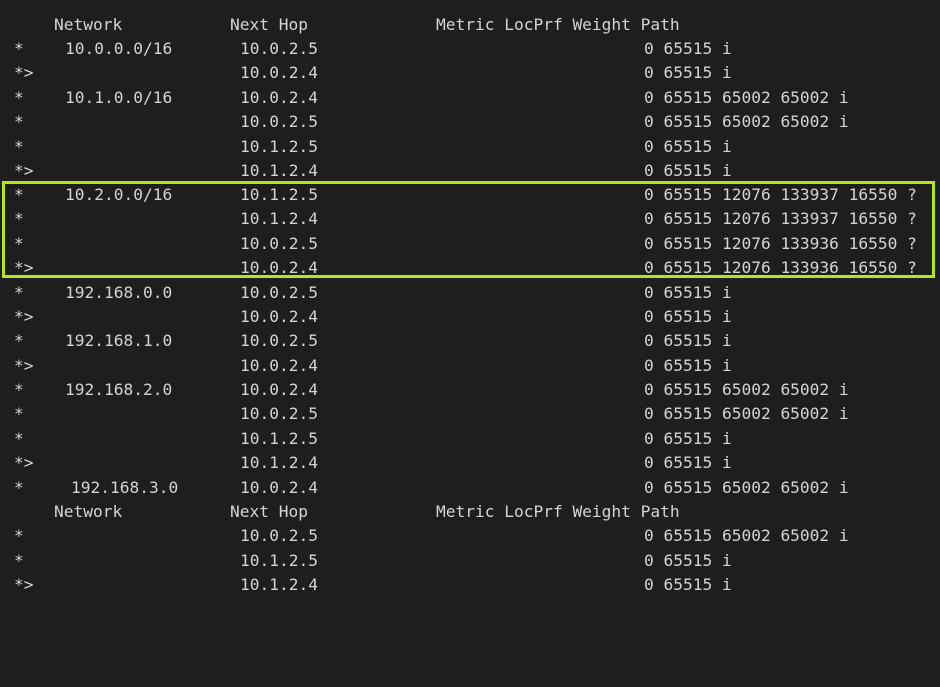 The height and width of the screenshot is (687, 940). Describe the element at coordinates (470, 49) in the screenshot. I see `table-row: * 10.0.0.0/16 10.0.2.5 0 65515 i` at that location.